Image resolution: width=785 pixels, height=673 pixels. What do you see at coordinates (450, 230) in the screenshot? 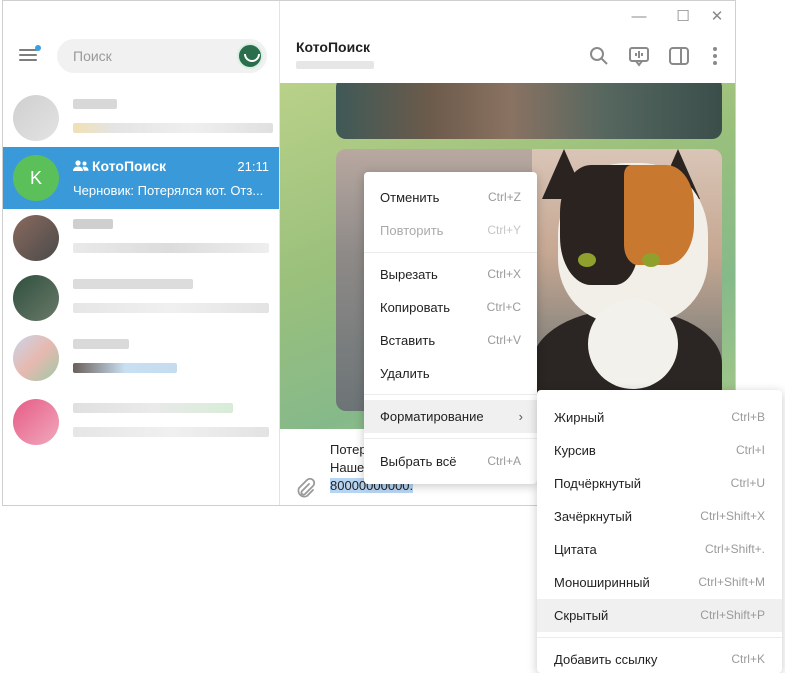
I see `menu-item-redo: Повторить Ctrl+Y` at bounding box center [450, 230].